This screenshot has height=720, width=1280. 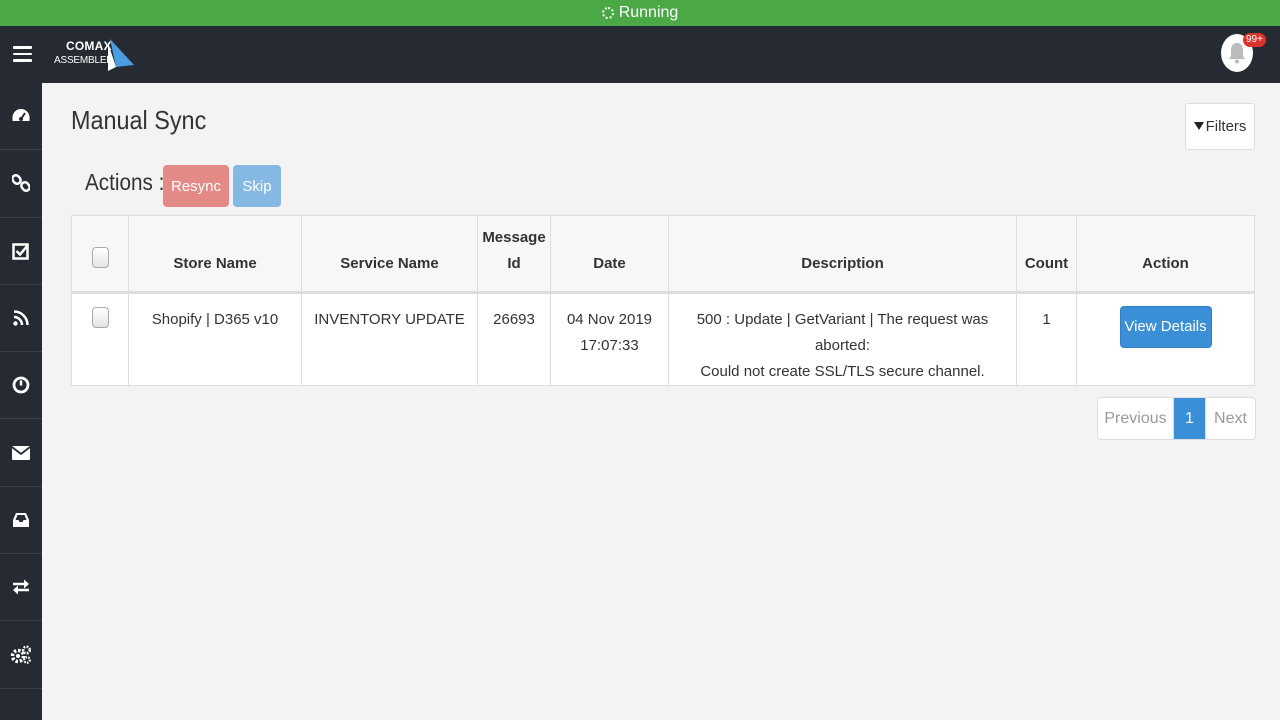 I want to click on sidebar-item-exchange, so click(x=21, y=588).